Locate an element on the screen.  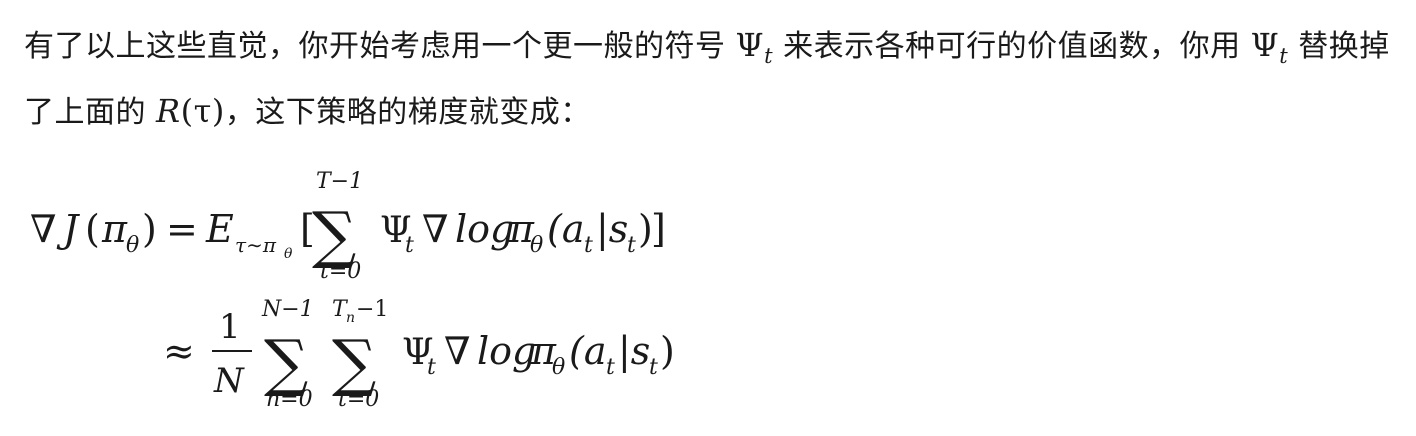
sum-upper-limit: T−1 is located at coordinates (339, 181).